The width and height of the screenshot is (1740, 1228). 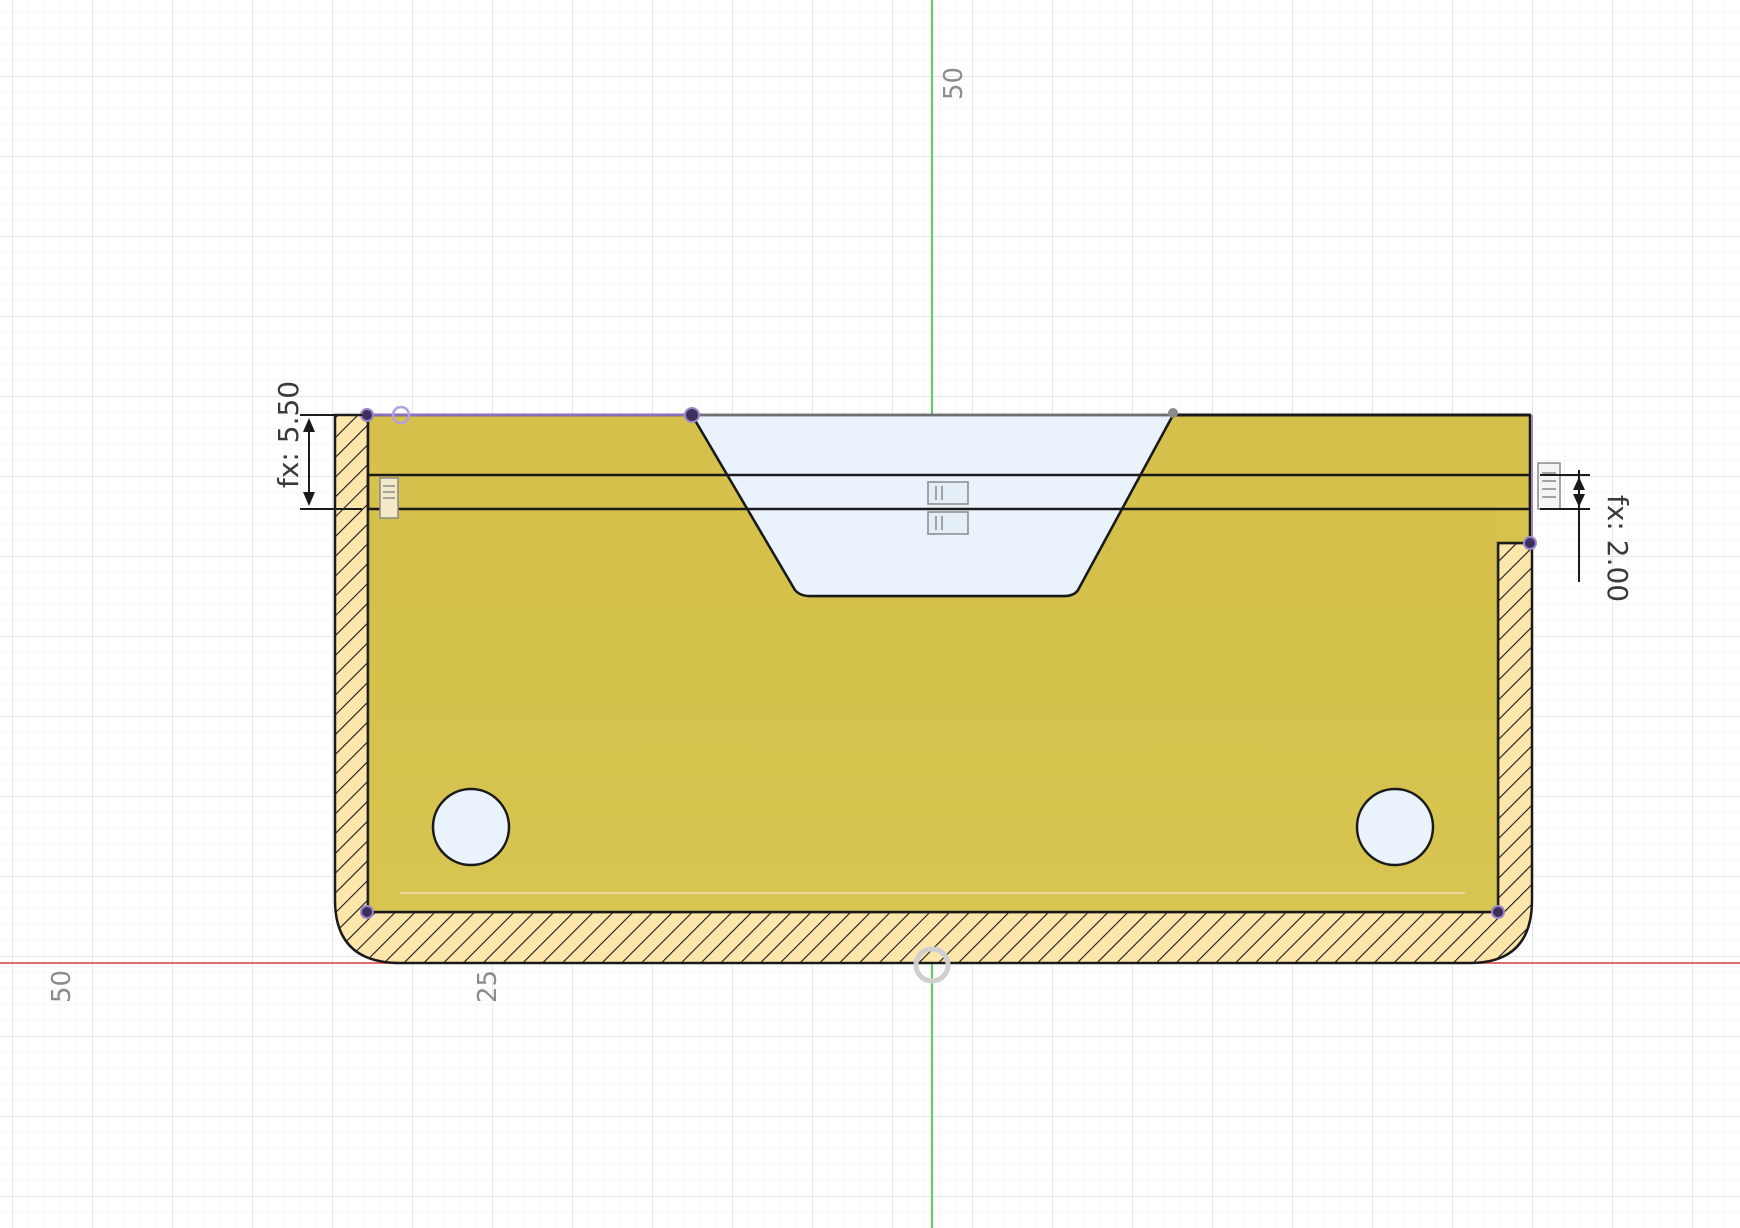 I want to click on mounting-hole-right, so click(x=1395, y=827).